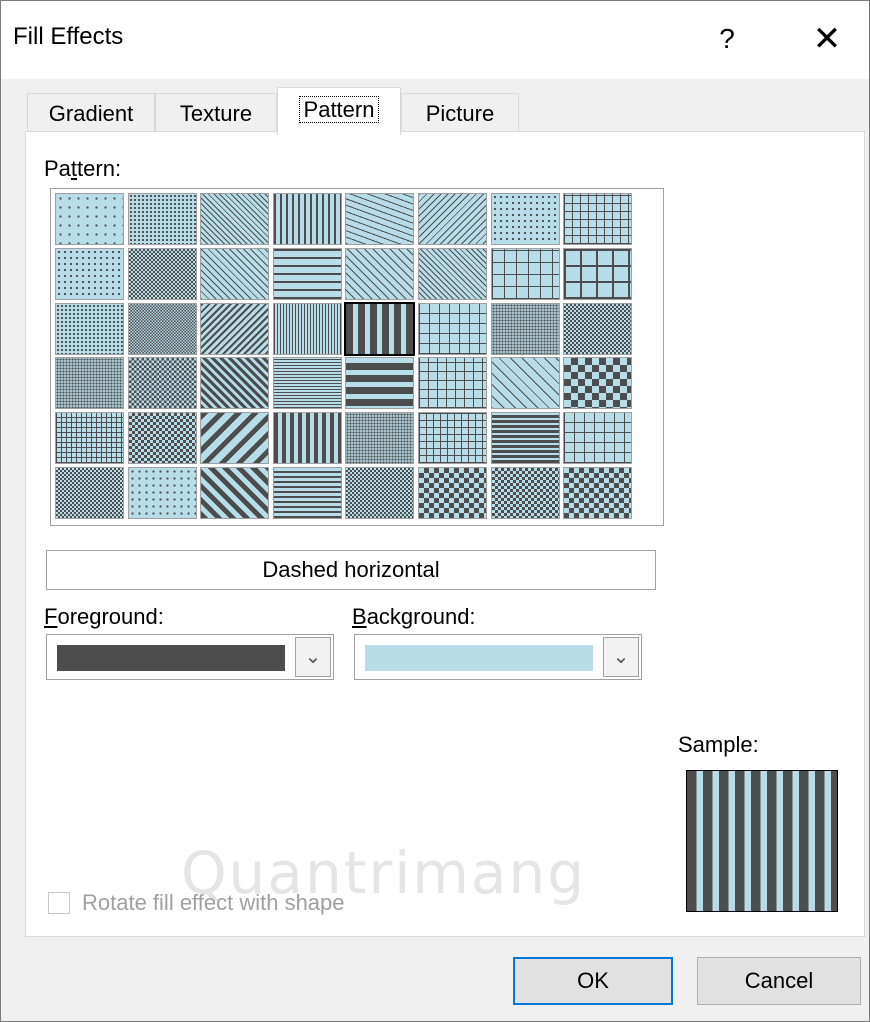  I want to click on pattern-swatch-r3c6, so click(452, 328).